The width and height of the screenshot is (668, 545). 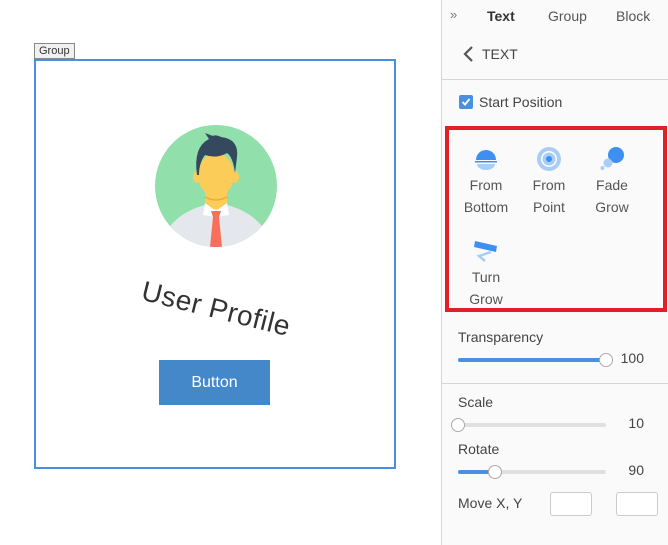 I want to click on rotate-label: Rotate, so click(x=479, y=449).